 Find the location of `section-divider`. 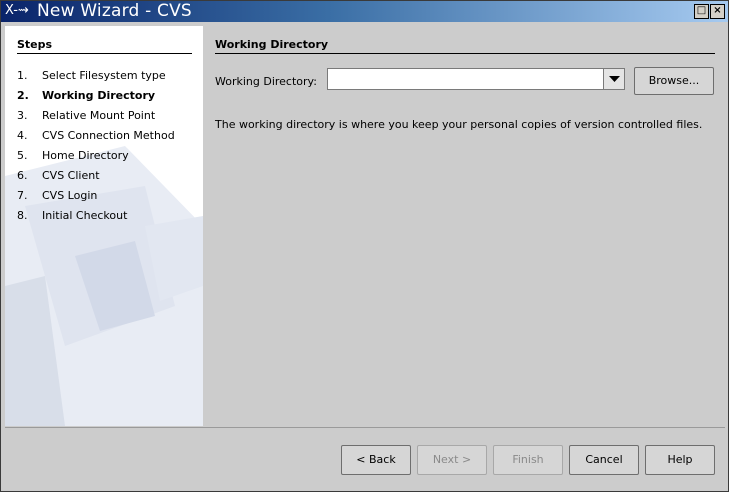

section-divider is located at coordinates (465, 53).